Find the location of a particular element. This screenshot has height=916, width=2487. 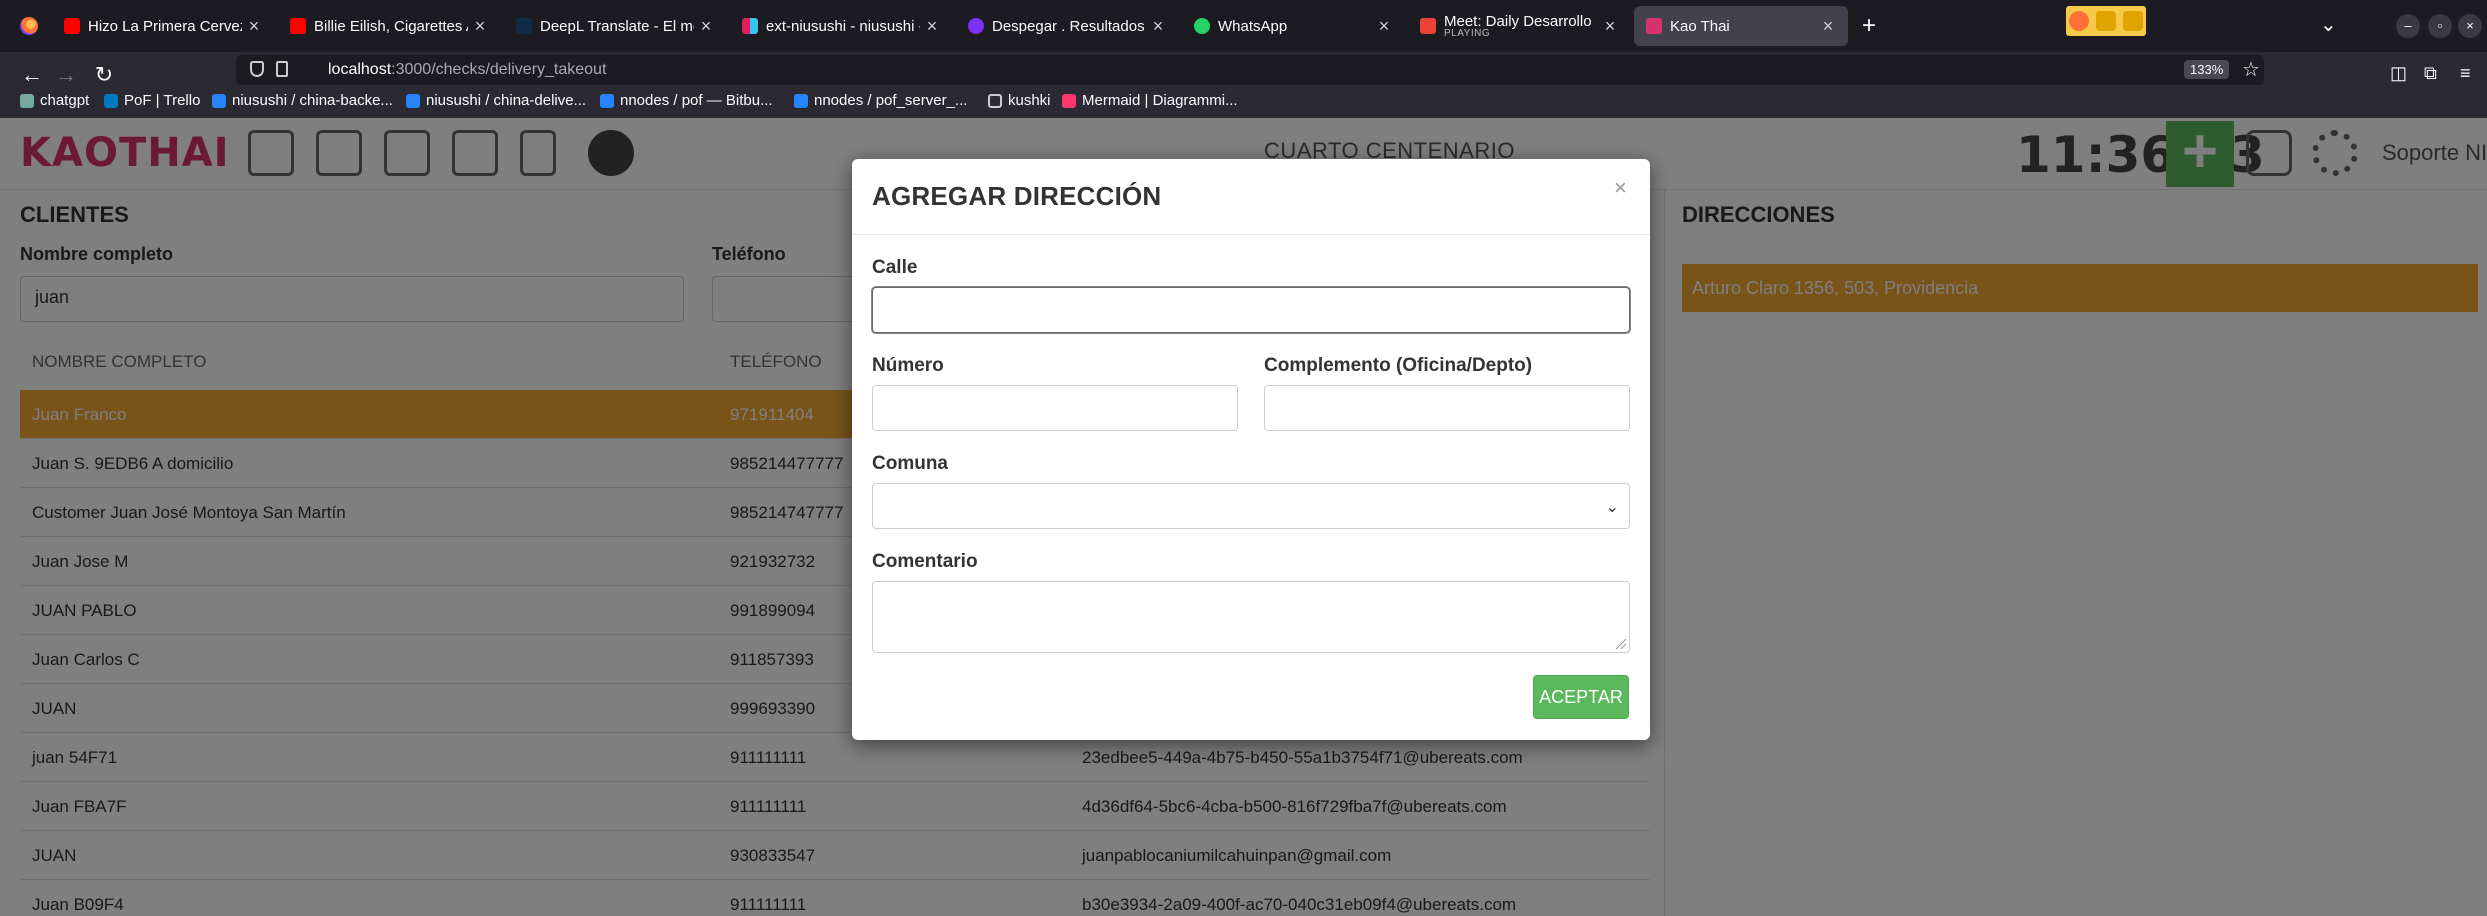

number-input is located at coordinates (1055, 408).